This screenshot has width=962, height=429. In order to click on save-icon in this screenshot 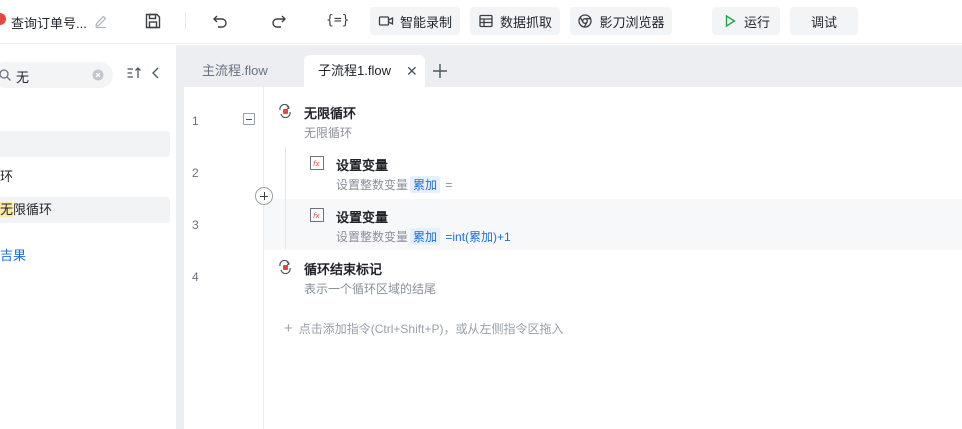, I will do `click(153, 21)`.